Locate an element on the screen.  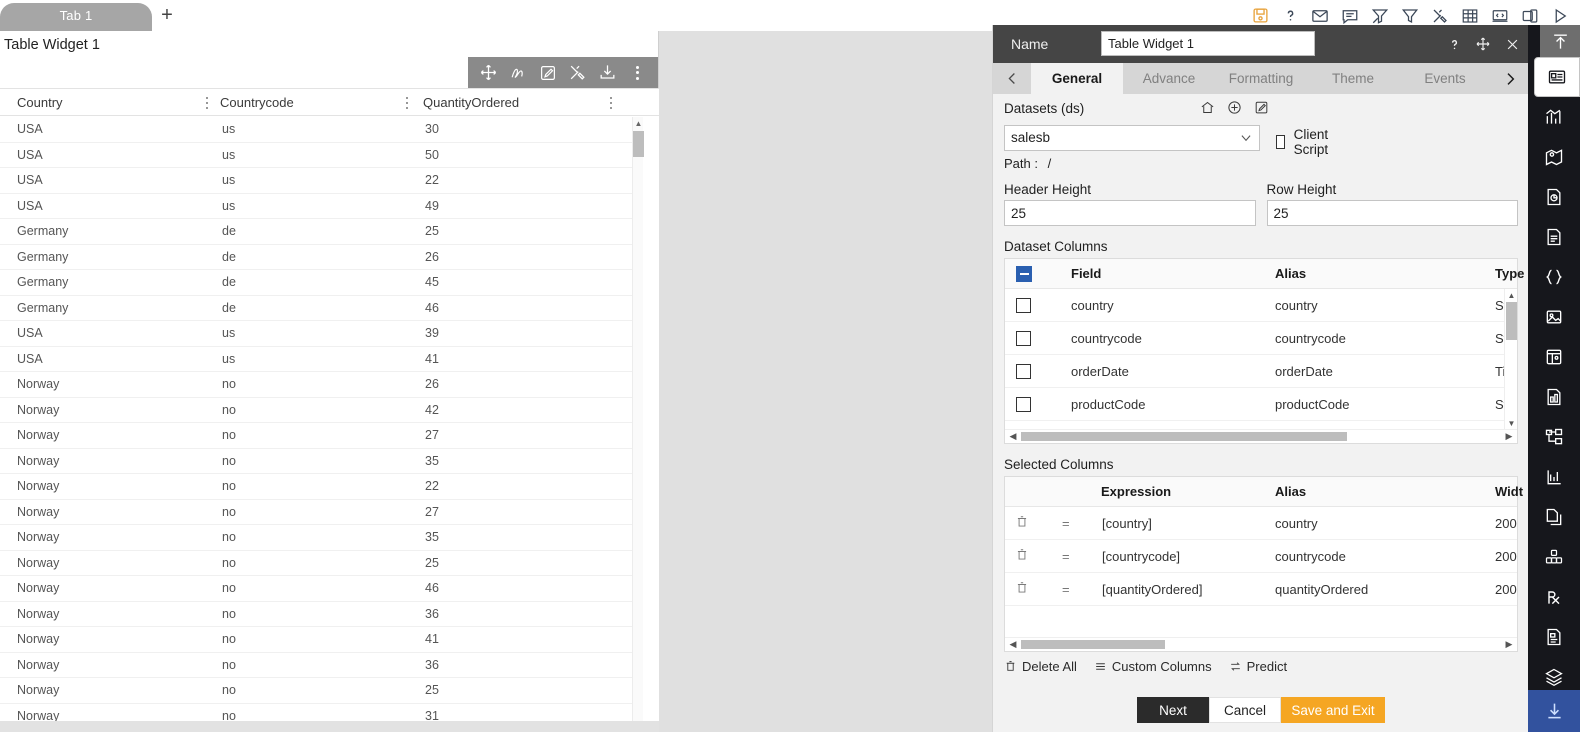
predict-button: Predict is located at coordinates (1258, 666).